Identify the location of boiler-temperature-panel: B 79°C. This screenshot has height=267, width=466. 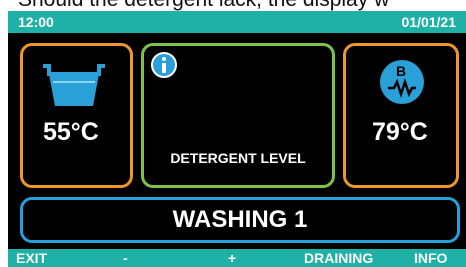
(401, 115).